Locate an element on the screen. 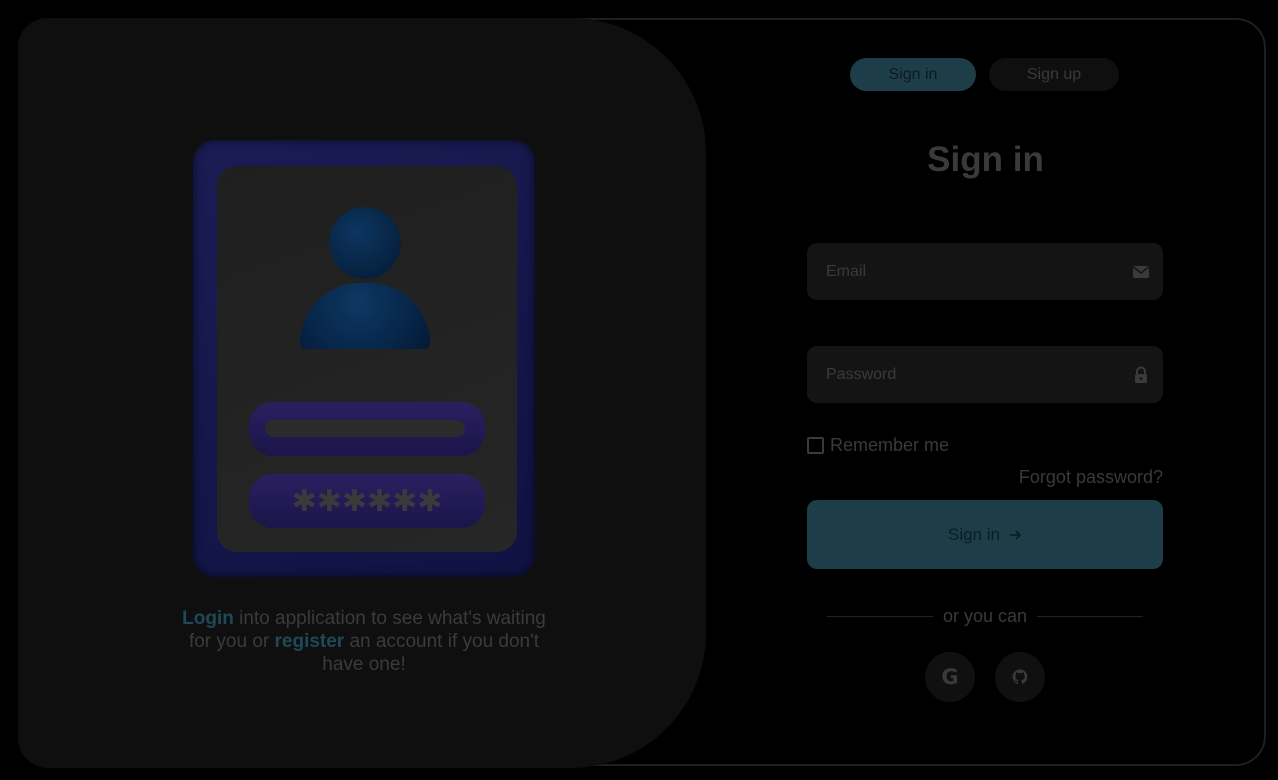 This screenshot has height=780, width=1278. illustration-username-line is located at coordinates (365, 428).